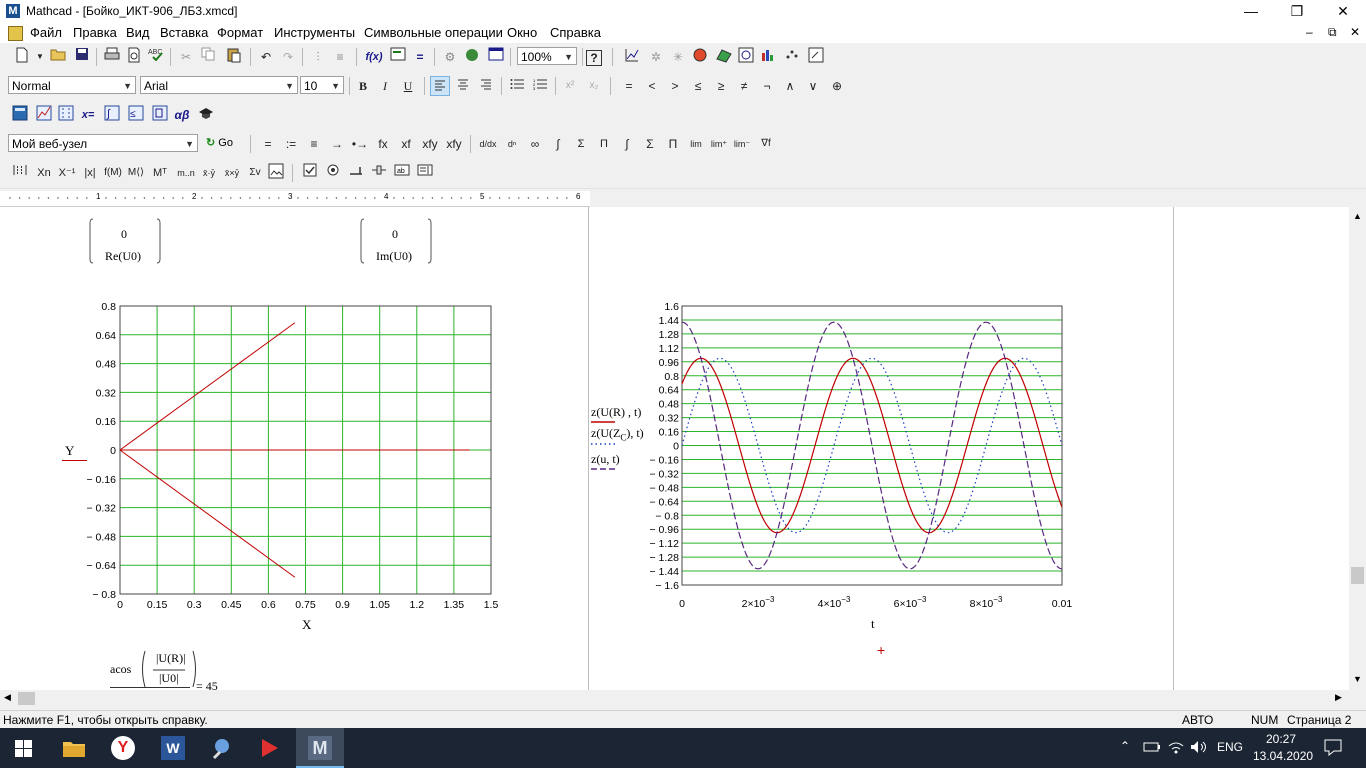  I want to click on horizontal-scroll-thumb, so click(26, 698).